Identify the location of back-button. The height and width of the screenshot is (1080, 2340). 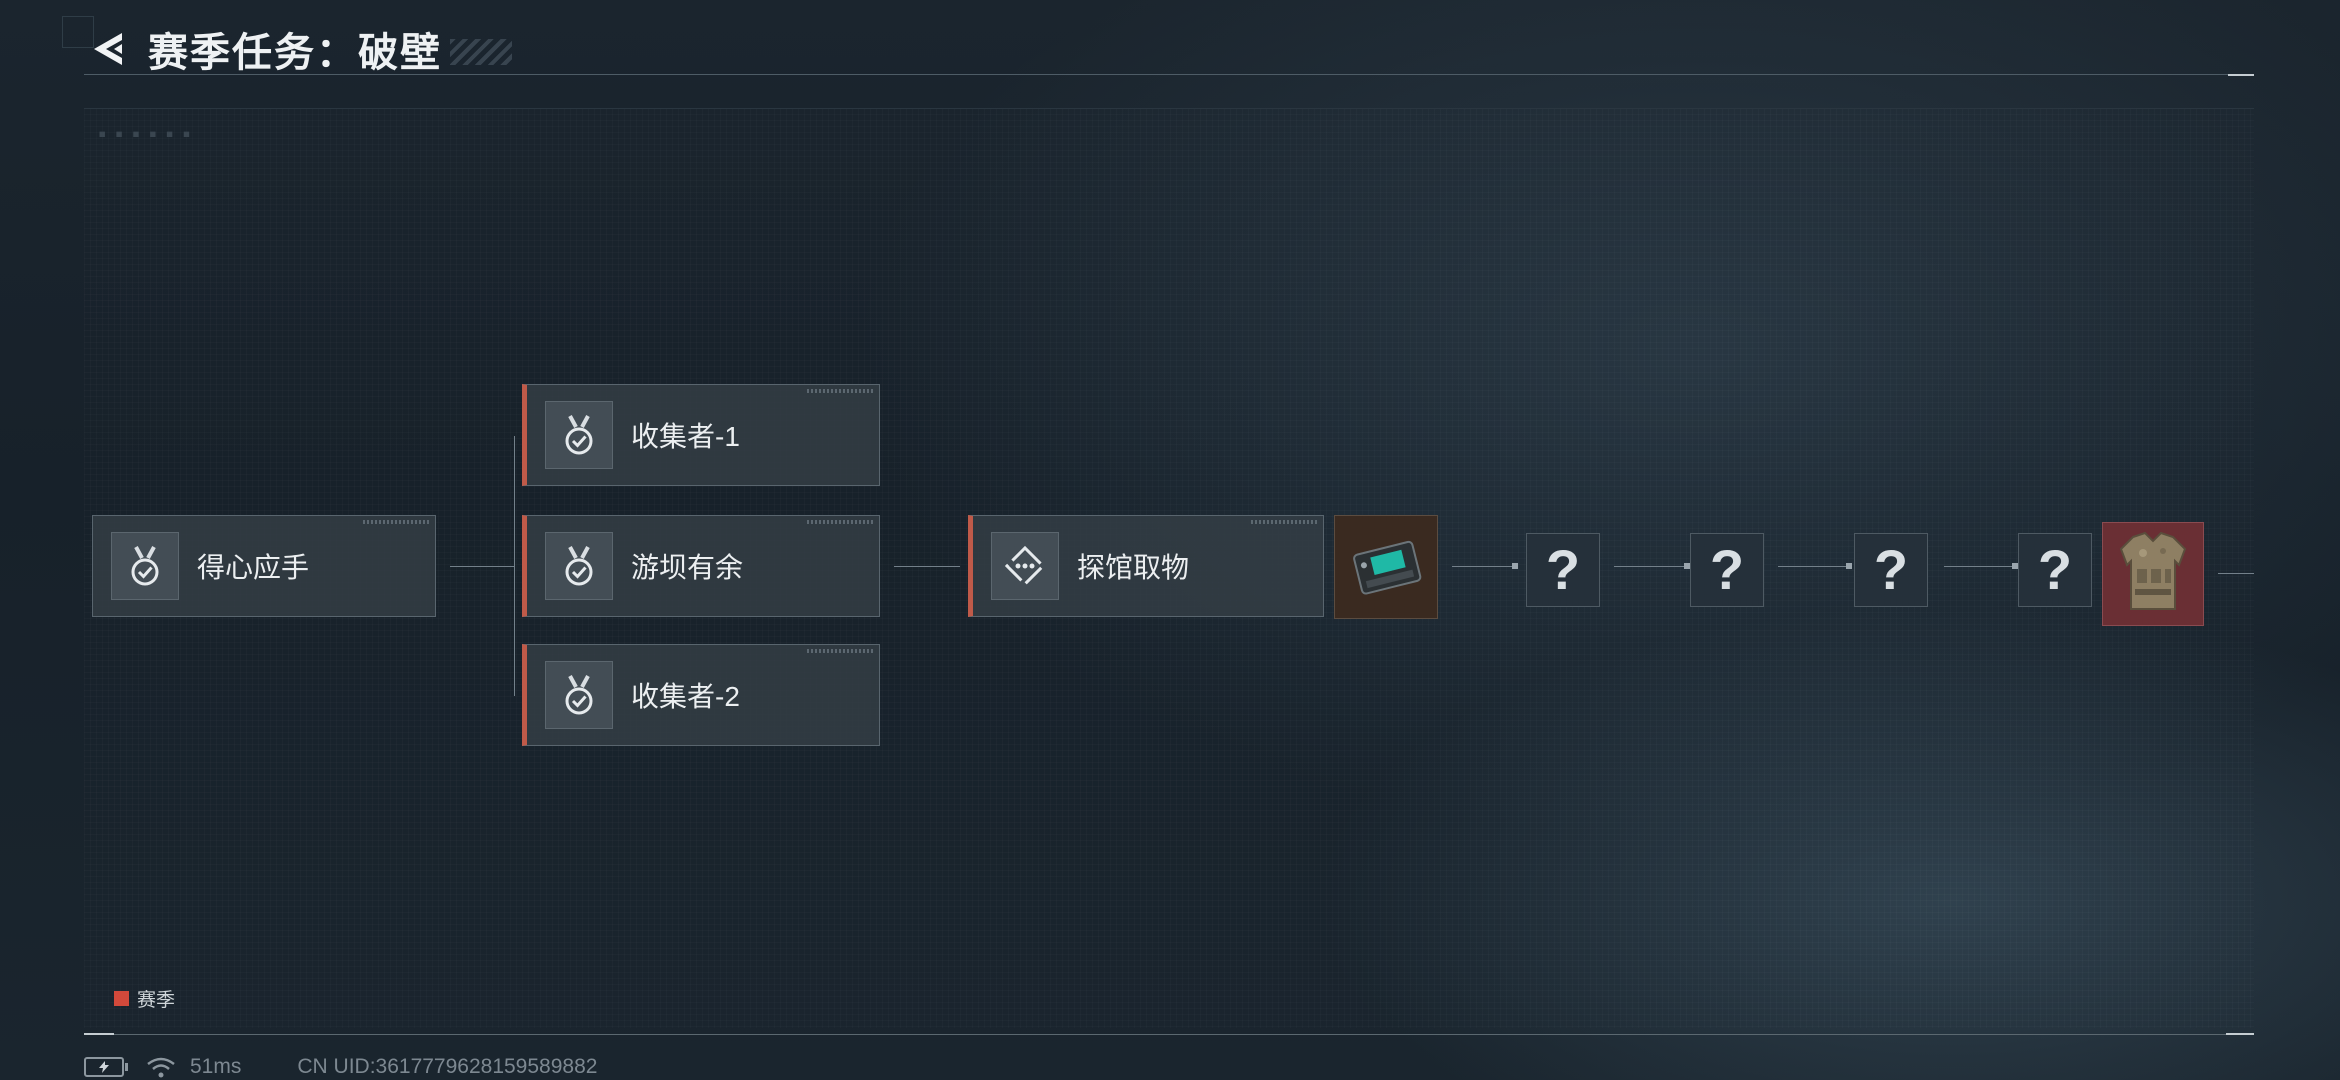
(108, 49).